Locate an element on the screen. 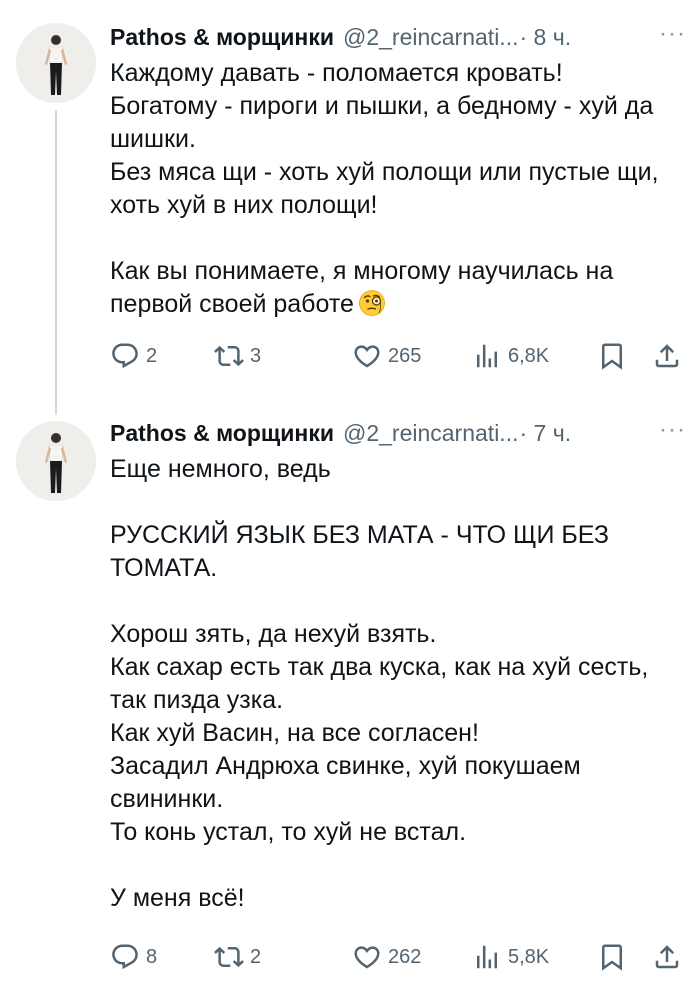  retweet-button: 2 is located at coordinates (237, 957).